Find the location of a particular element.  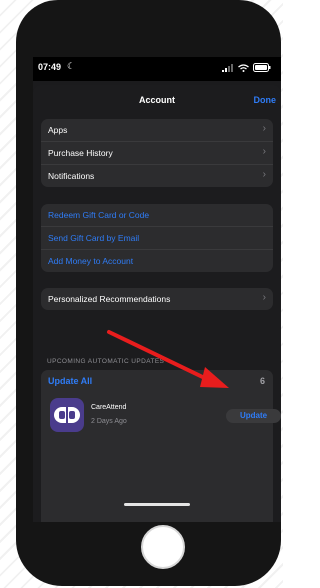

home-button is located at coordinates (163, 547).